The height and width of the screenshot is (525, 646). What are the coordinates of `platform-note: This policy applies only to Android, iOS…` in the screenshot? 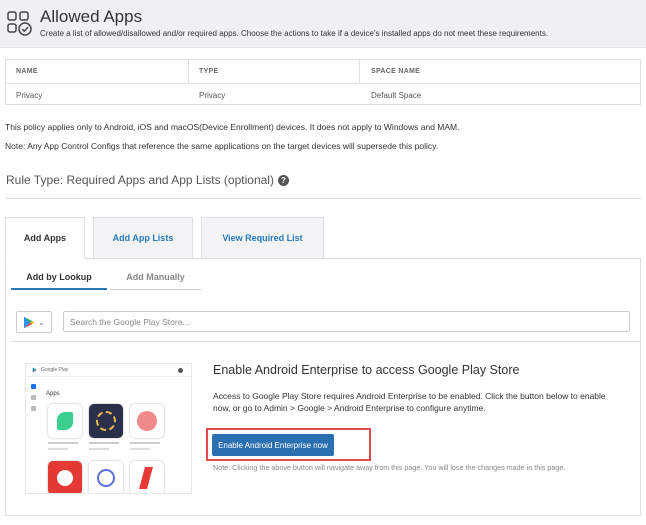 It's located at (232, 127).